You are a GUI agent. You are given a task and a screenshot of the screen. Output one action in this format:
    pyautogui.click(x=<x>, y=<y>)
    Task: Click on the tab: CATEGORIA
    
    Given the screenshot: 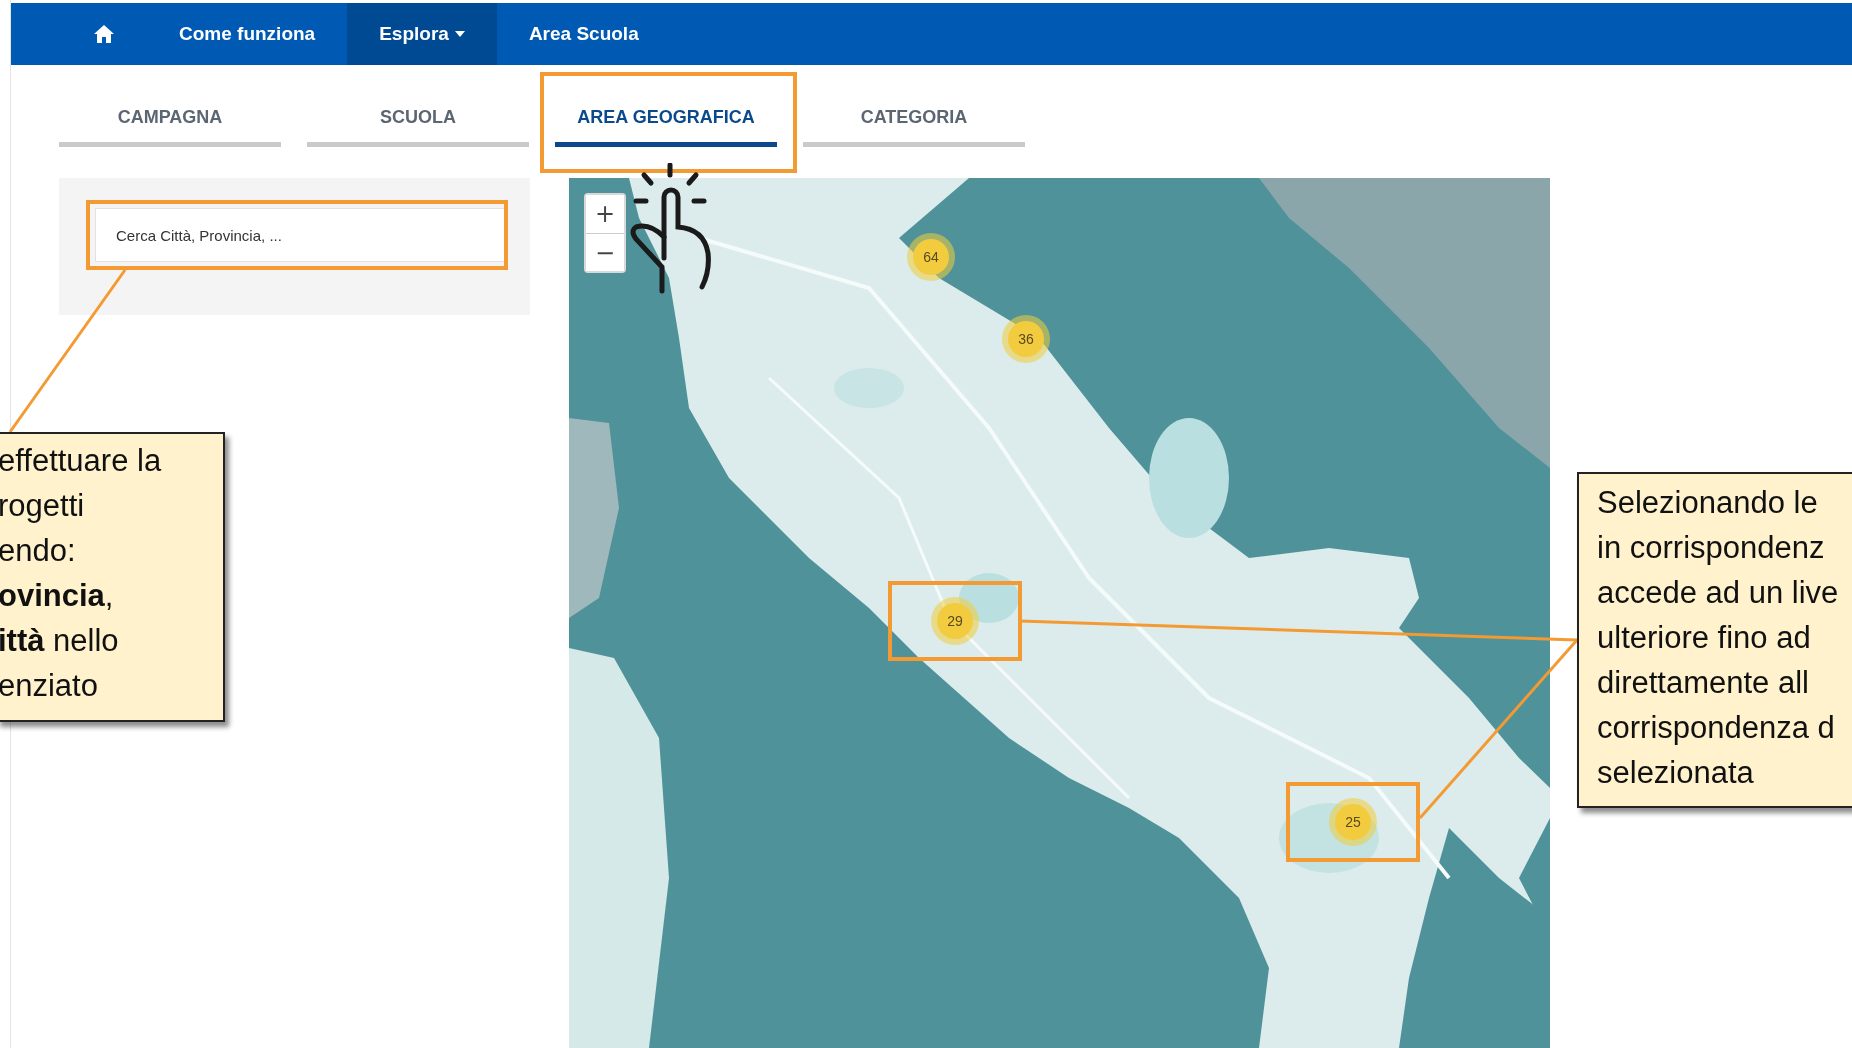 What is the action you would take?
    pyautogui.click(x=914, y=123)
    